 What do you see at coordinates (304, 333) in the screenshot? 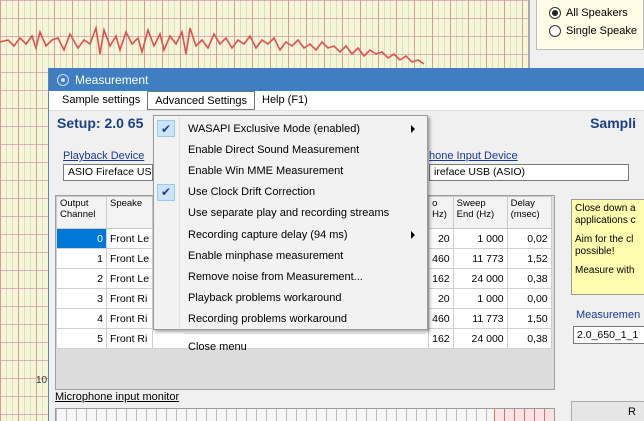
I see `menu-separator` at bounding box center [304, 333].